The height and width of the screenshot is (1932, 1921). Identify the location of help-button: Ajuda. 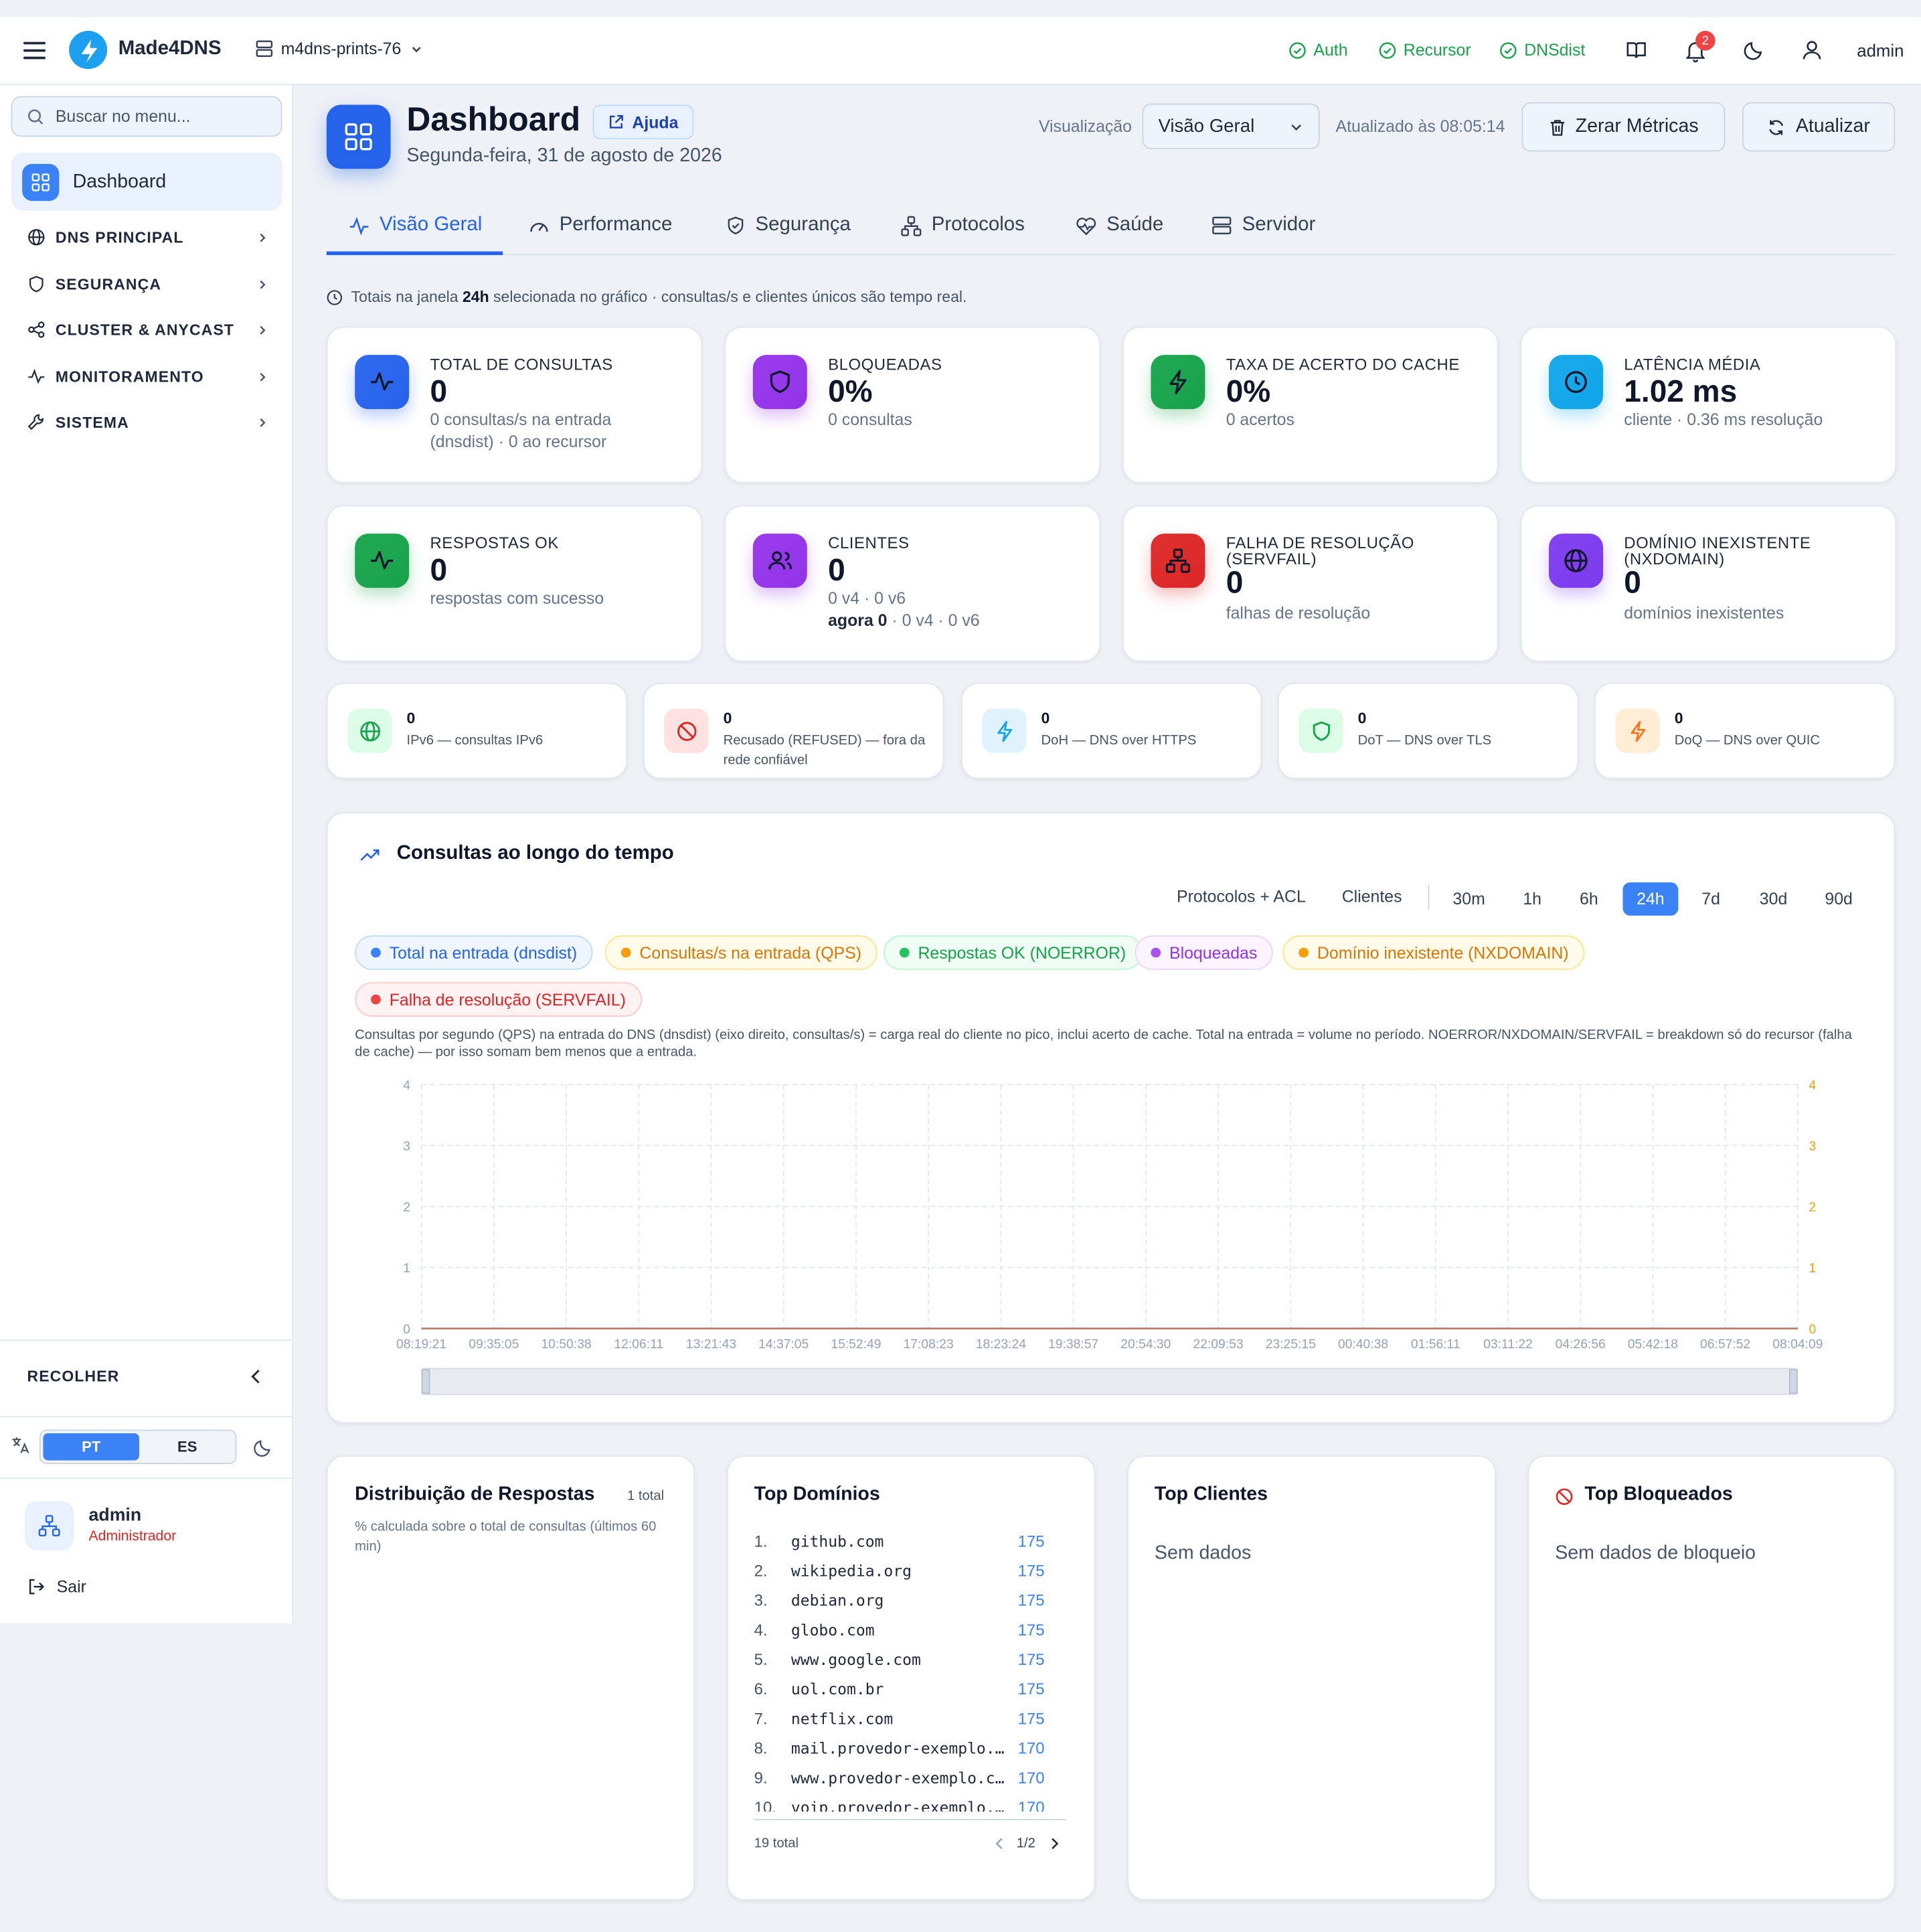
(642, 122).